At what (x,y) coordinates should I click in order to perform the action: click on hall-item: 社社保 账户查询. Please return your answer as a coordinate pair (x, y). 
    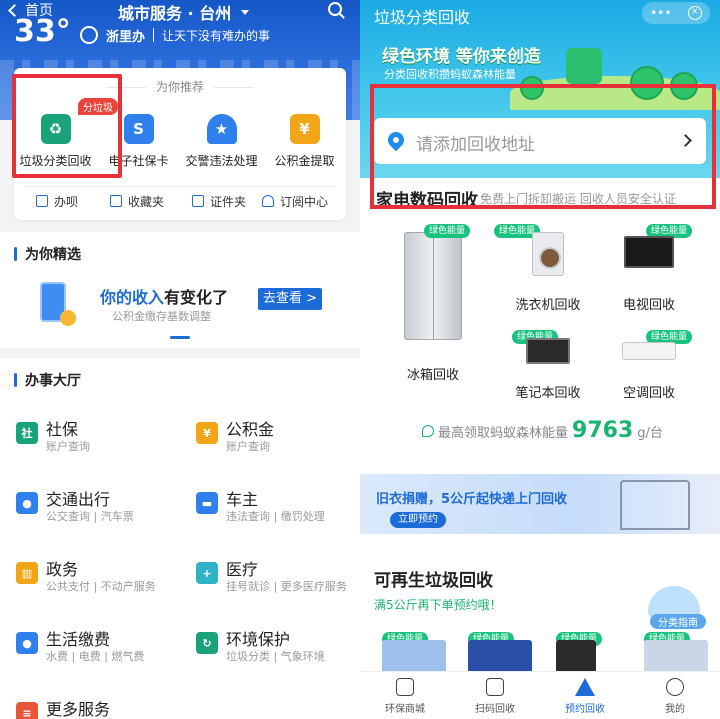
    Looking at the image, I should click on (90, 433).